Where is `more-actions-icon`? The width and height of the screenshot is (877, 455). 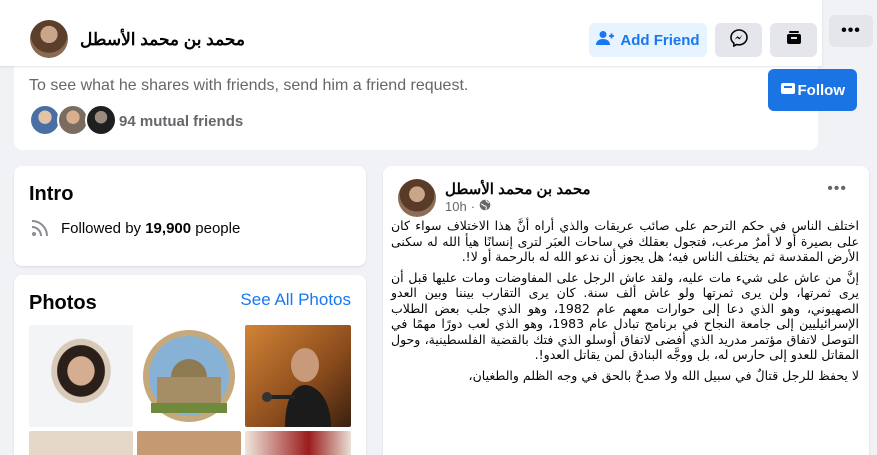 more-actions-icon is located at coordinates (794, 40).